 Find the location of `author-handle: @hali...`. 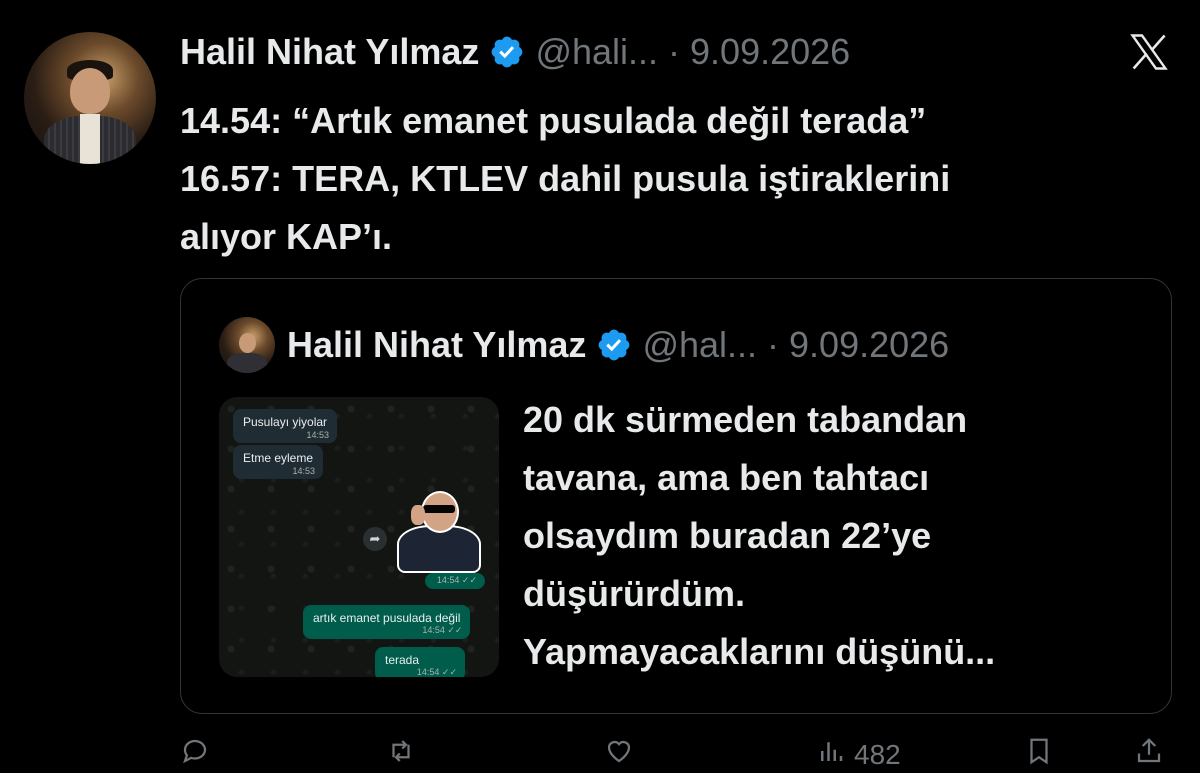

author-handle: @hali... is located at coordinates (596, 52).